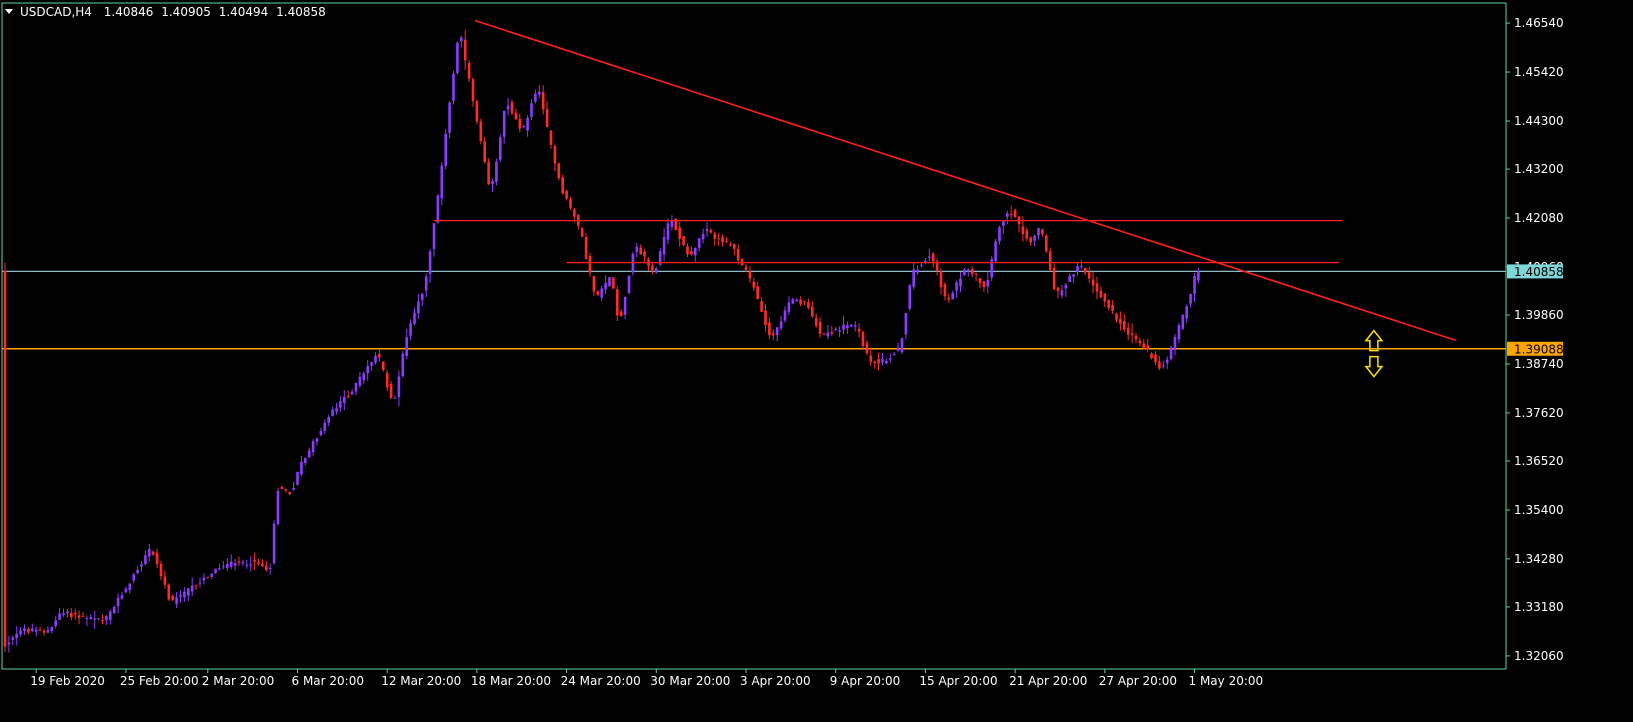  Describe the element at coordinates (1138, 681) in the screenshot. I see `x-tick-label: 27 Apr 20:00` at that location.